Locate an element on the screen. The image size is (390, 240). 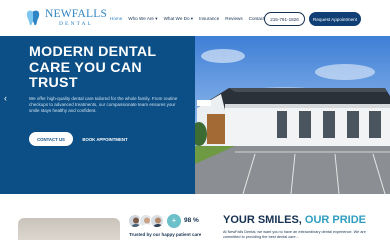
section-title: YOUR SMILES, OUR PRIDE is located at coordinates (294, 220).